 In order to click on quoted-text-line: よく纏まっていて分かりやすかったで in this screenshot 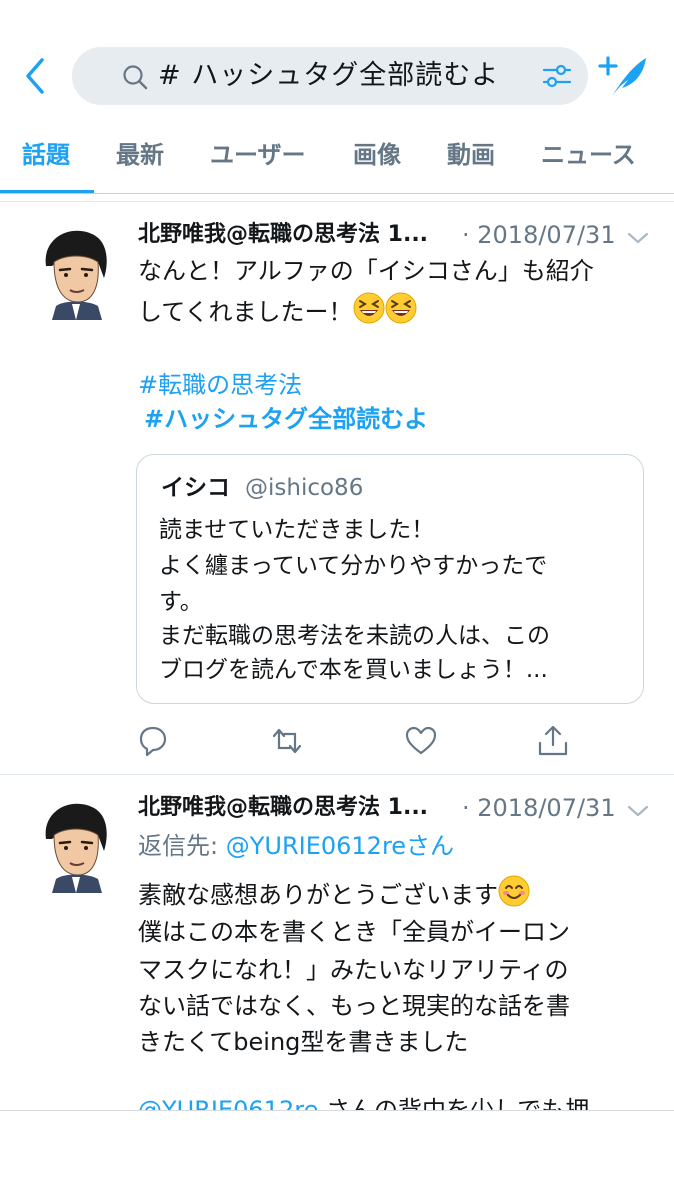, I will do `click(353, 566)`.